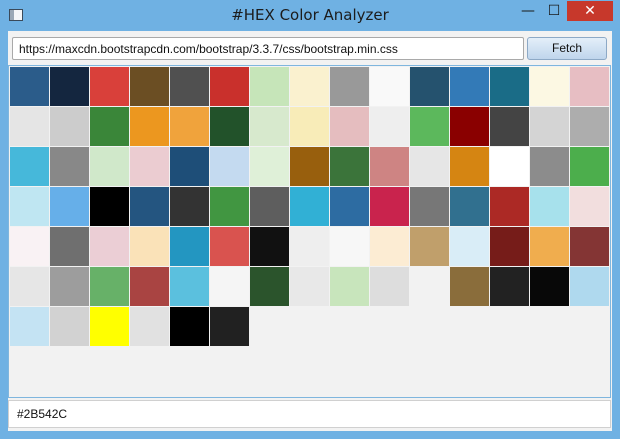 Image resolution: width=620 pixels, height=439 pixels. Describe the element at coordinates (310, 16) in the screenshot. I see `title-bar: #HEX Color Analyzer — ☐ ✕` at that location.